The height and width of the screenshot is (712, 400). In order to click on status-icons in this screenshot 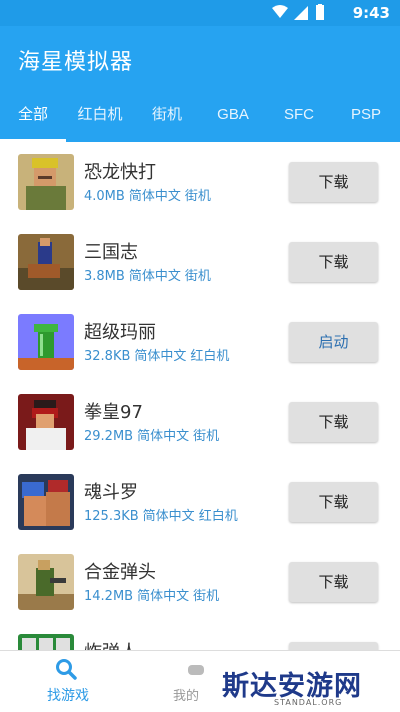, I will do `click(298, 12)`.